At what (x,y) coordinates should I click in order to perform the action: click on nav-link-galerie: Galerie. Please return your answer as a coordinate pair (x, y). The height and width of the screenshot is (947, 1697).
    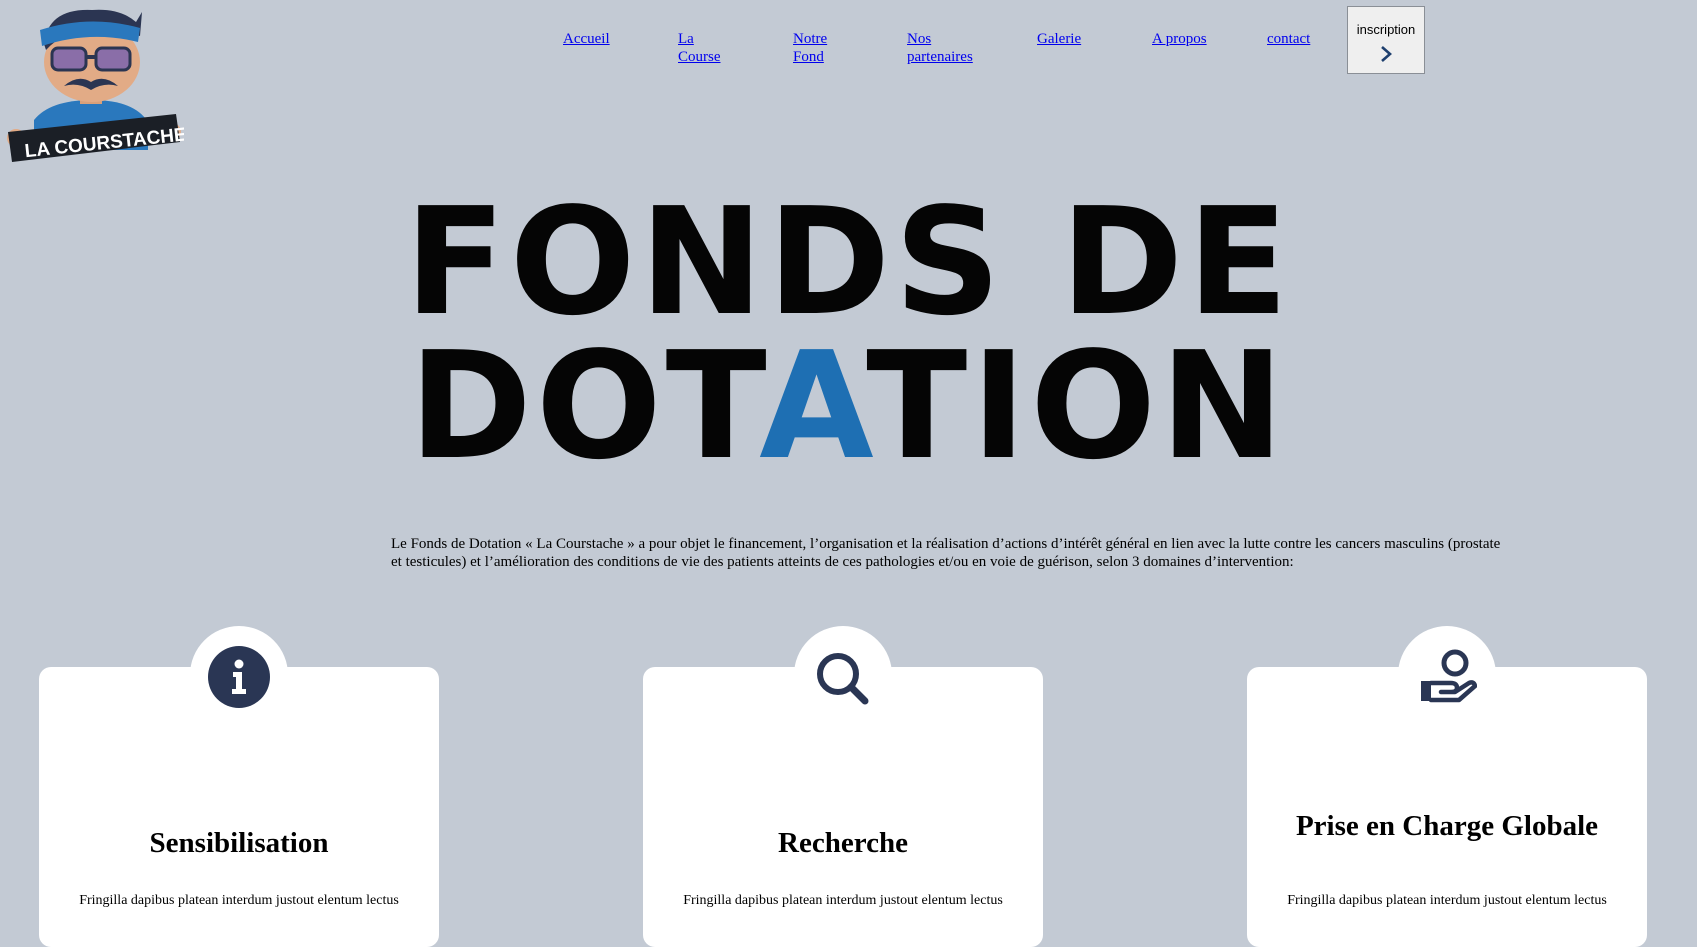
    Looking at the image, I should click on (1059, 39).